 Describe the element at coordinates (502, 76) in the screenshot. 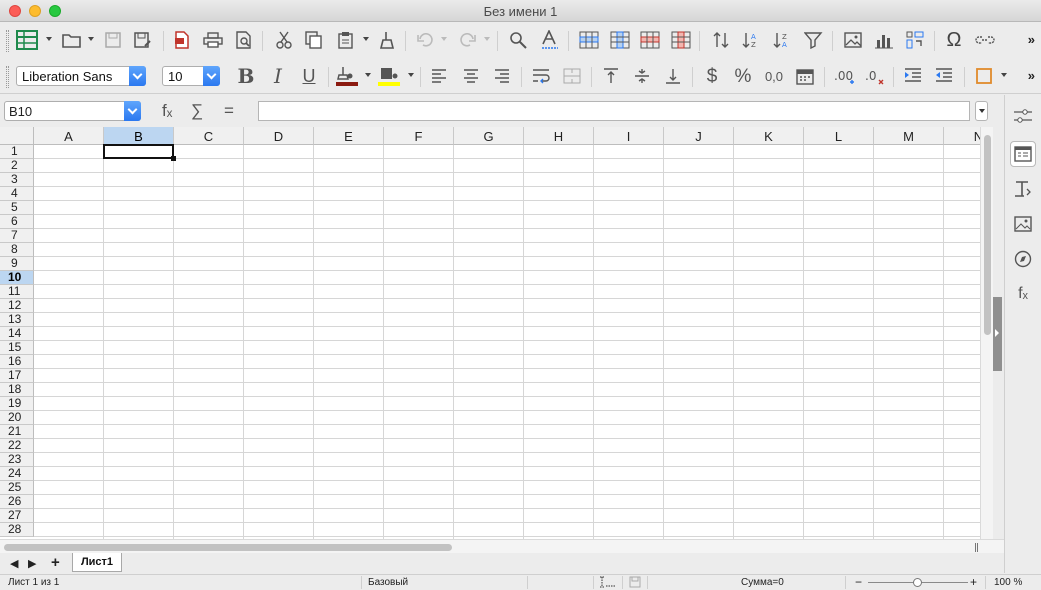

I see `align-right-icon` at that location.